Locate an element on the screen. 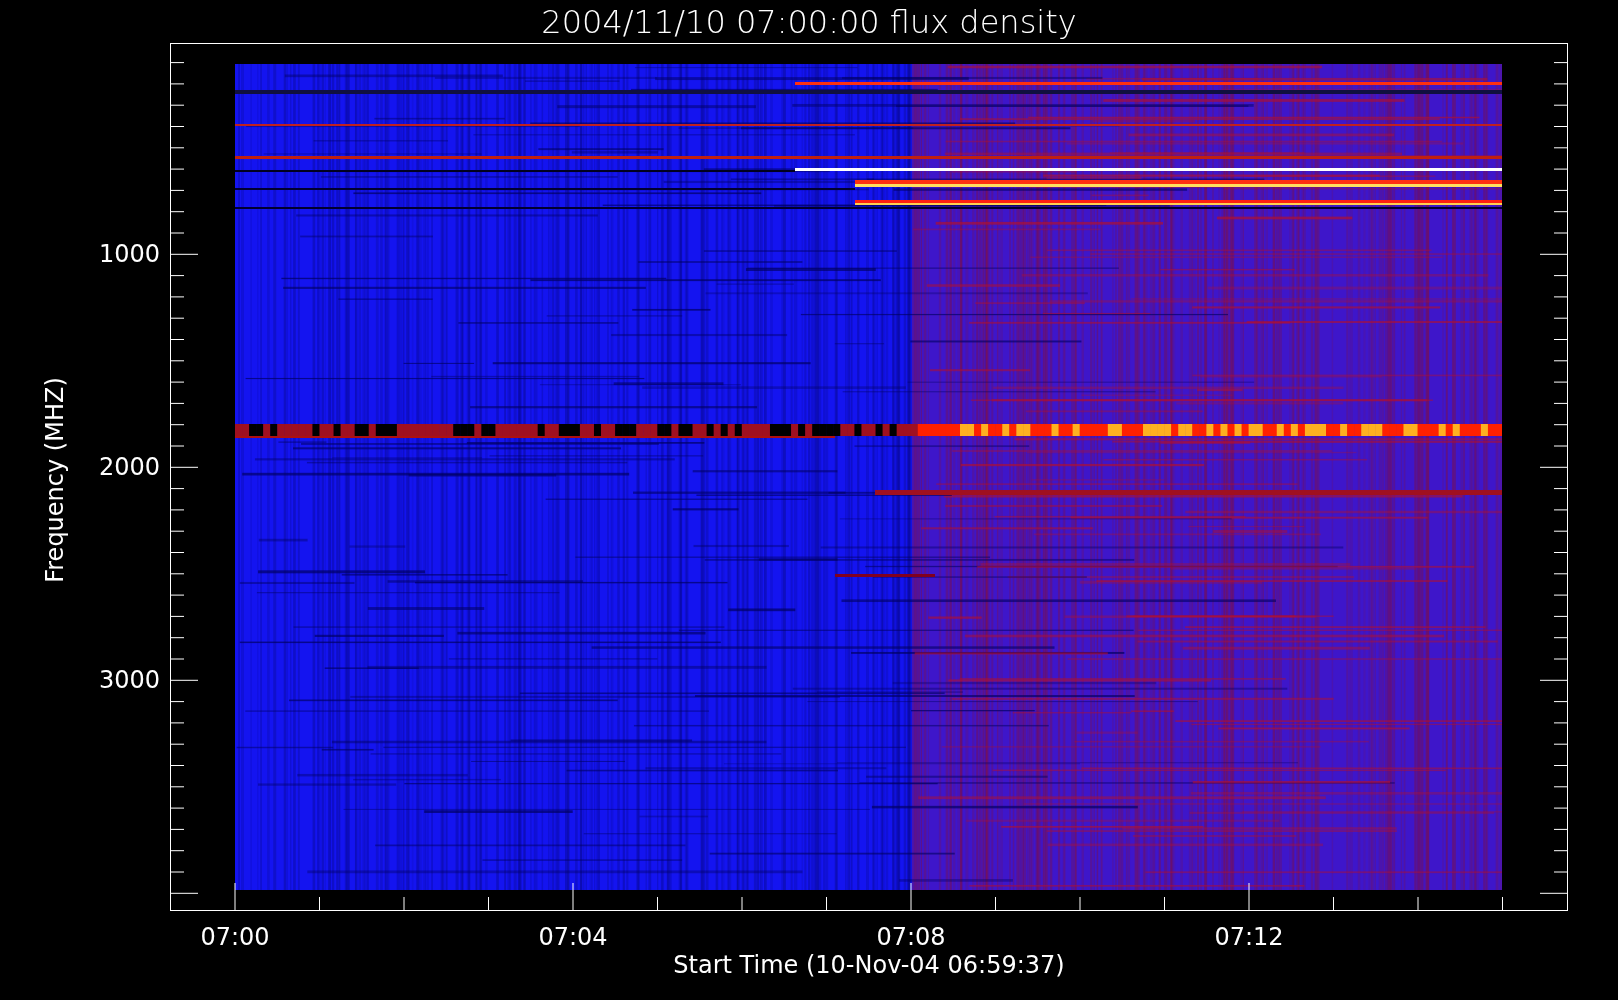 Image resolution: width=1618 pixels, height=1000 pixels. x-tick-label: 07:00 is located at coordinates (235, 937).